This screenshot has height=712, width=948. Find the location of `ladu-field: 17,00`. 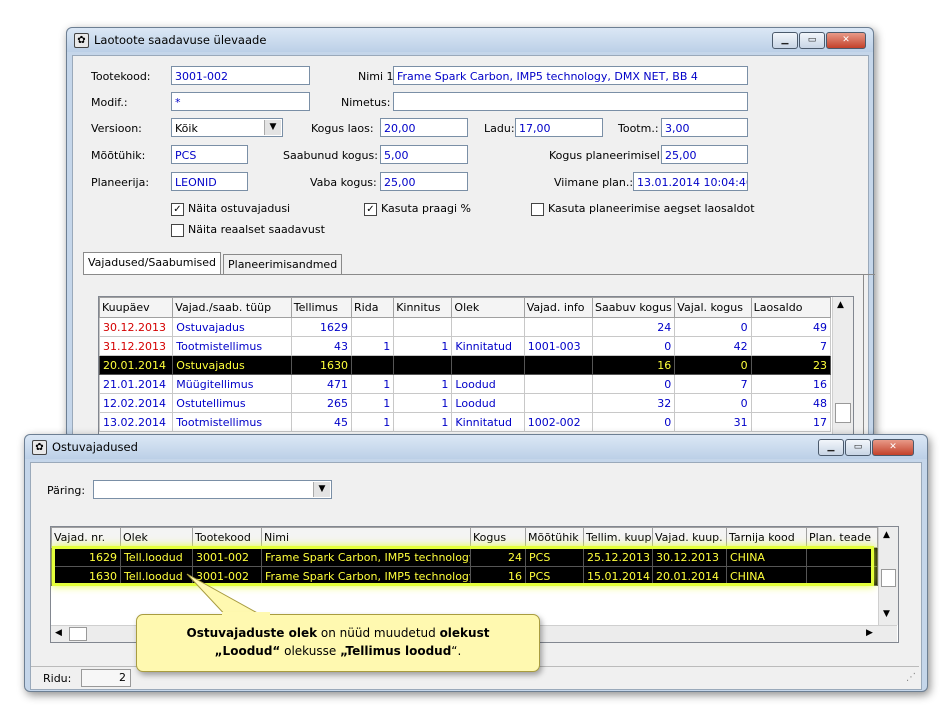

ladu-field: 17,00 is located at coordinates (559, 127).